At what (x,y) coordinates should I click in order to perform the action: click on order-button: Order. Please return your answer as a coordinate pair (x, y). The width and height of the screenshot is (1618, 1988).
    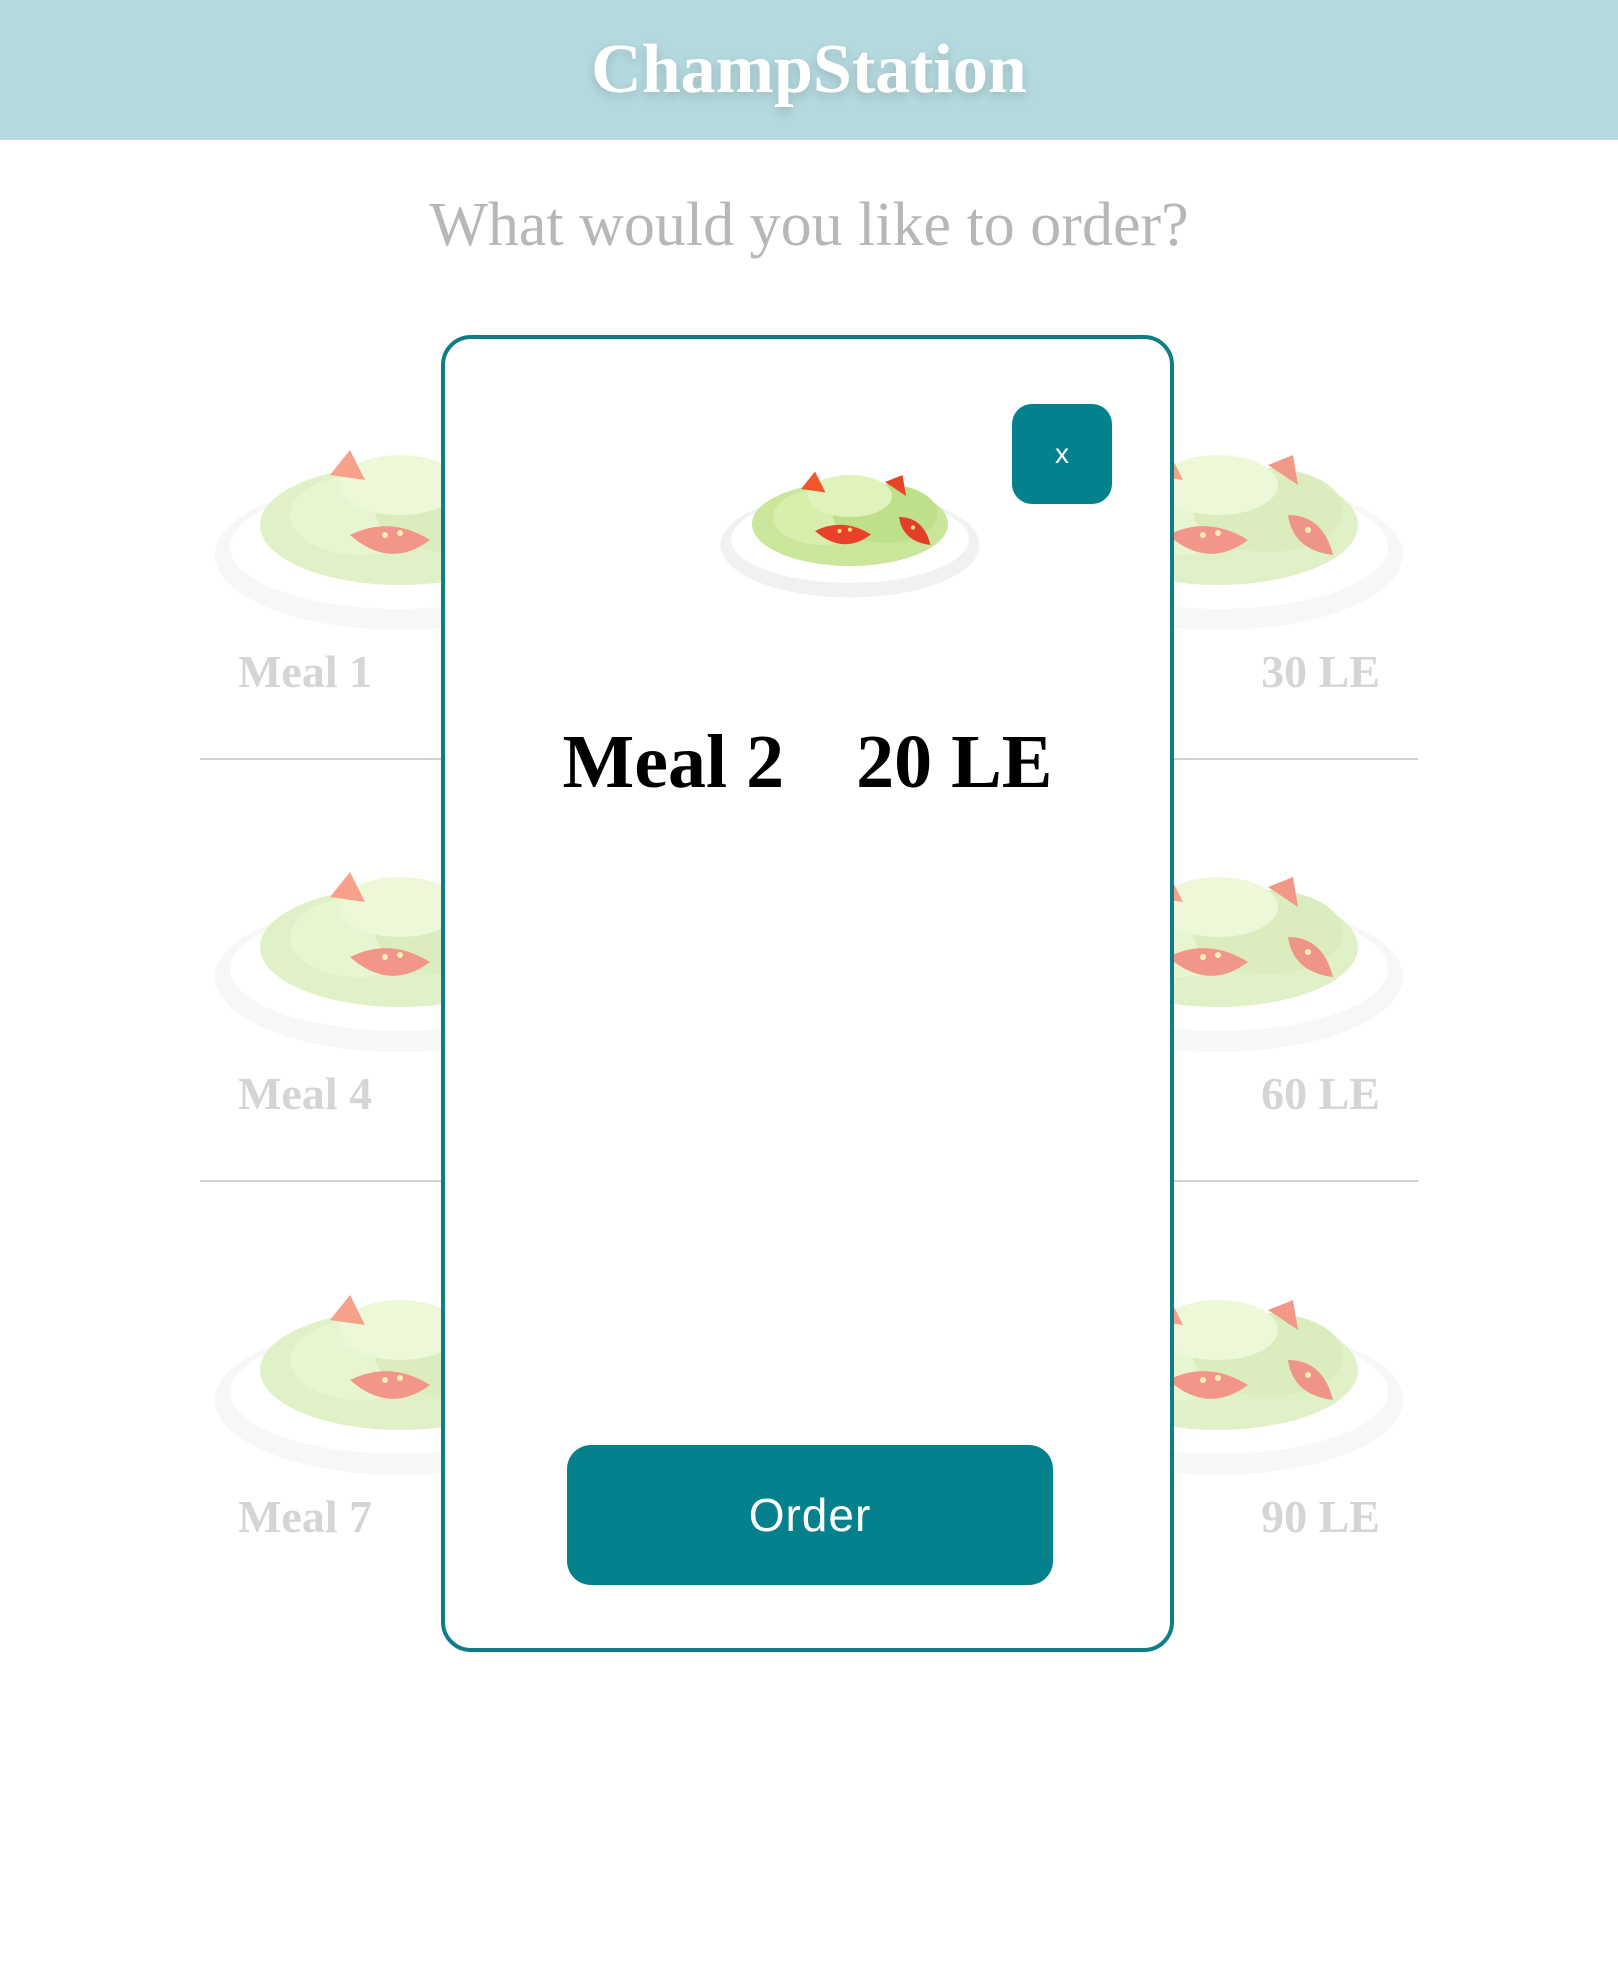
    Looking at the image, I should click on (810, 1515).